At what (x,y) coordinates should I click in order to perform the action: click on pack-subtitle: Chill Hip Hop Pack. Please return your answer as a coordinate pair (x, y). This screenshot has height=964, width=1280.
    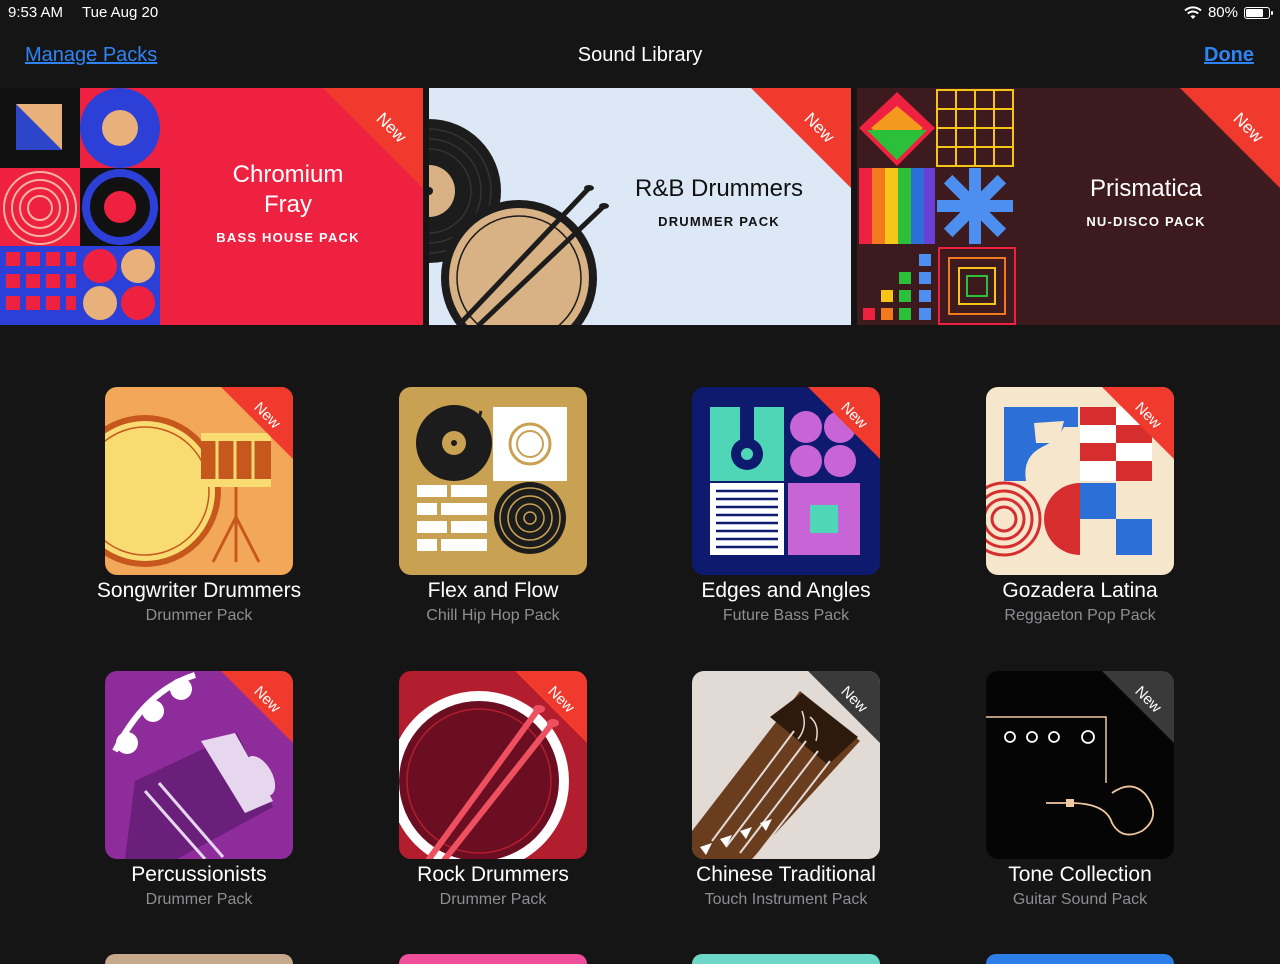
    Looking at the image, I should click on (493, 615).